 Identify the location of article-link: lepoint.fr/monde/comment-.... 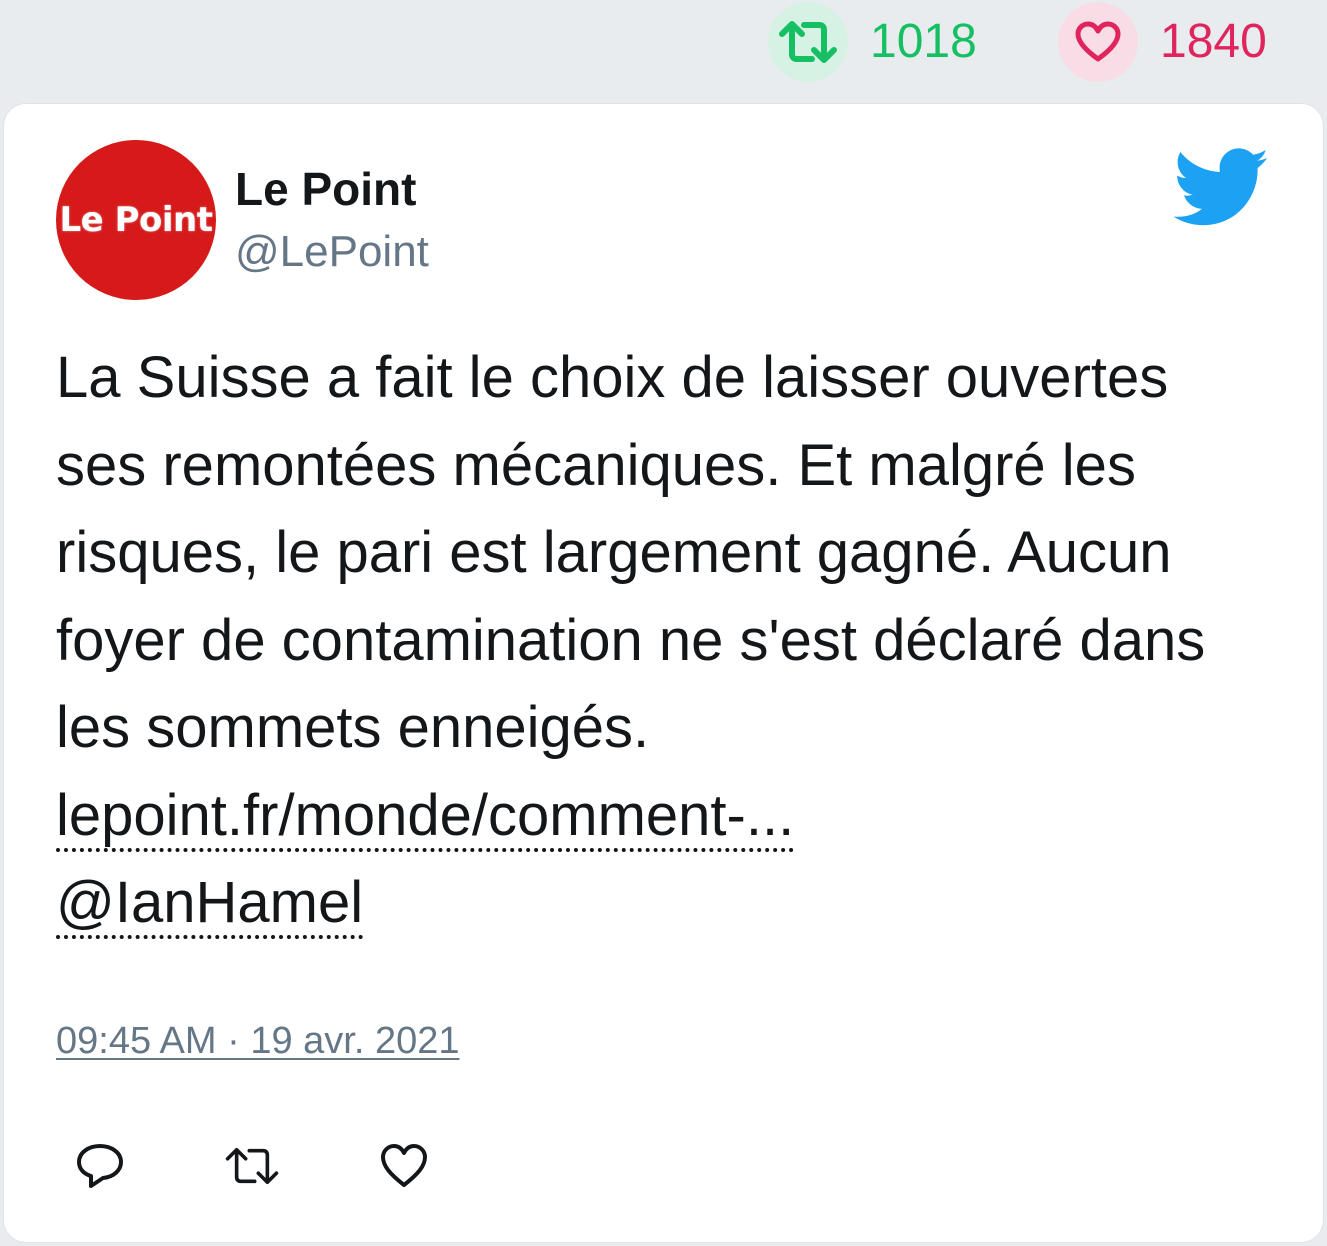
(425, 817).